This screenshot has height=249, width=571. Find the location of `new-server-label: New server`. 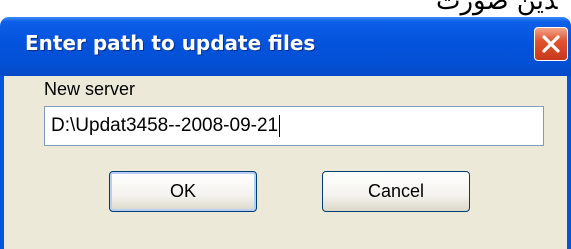

new-server-label: New server is located at coordinates (90, 89).